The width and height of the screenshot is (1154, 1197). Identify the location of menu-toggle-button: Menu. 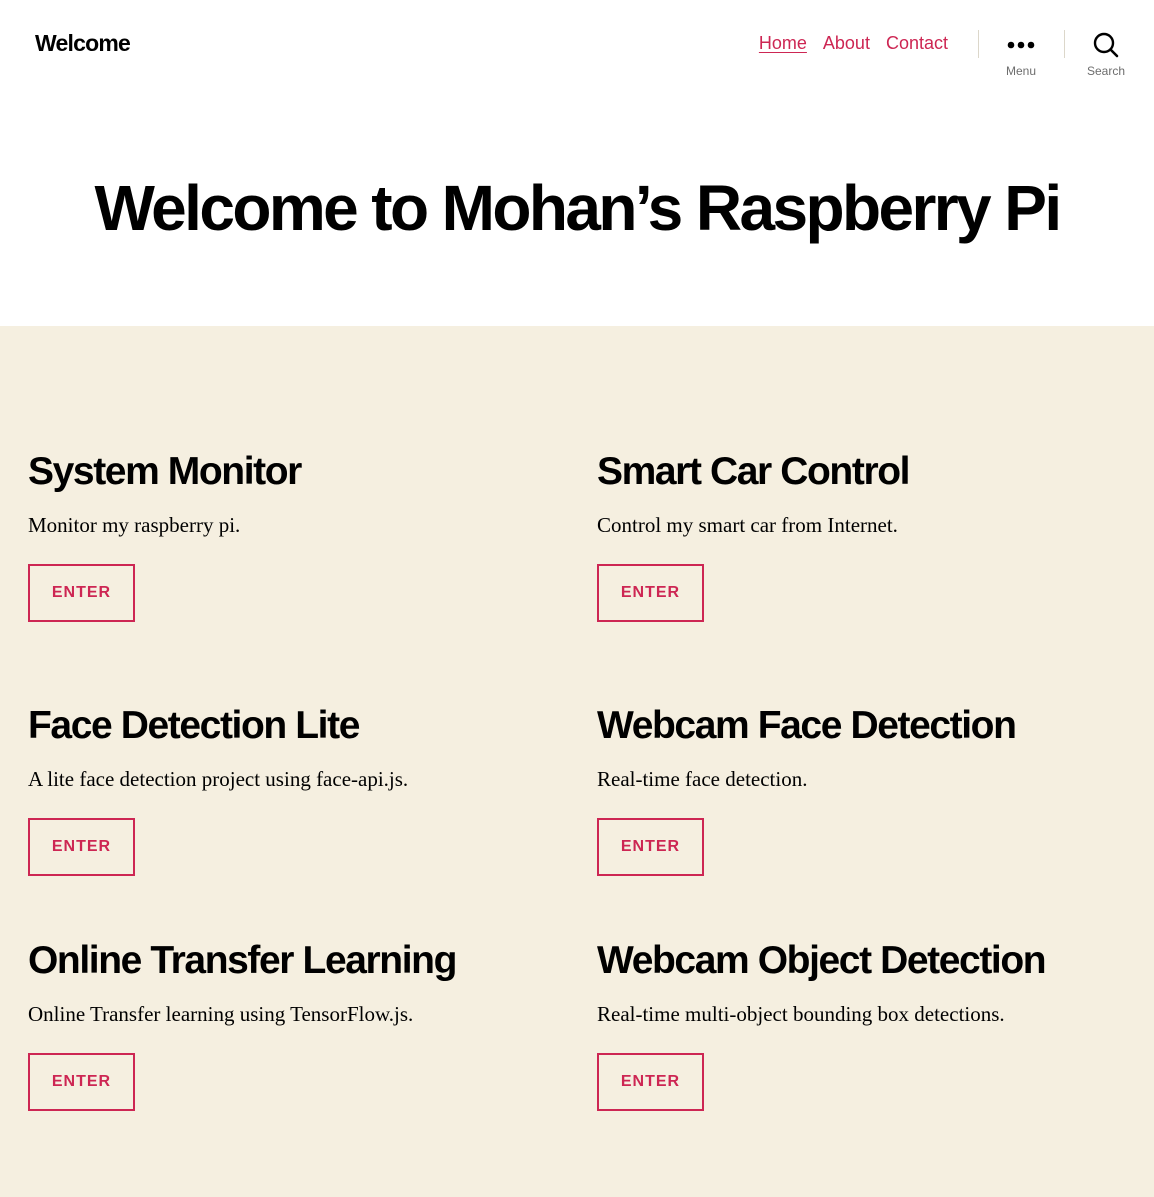
(1021, 54).